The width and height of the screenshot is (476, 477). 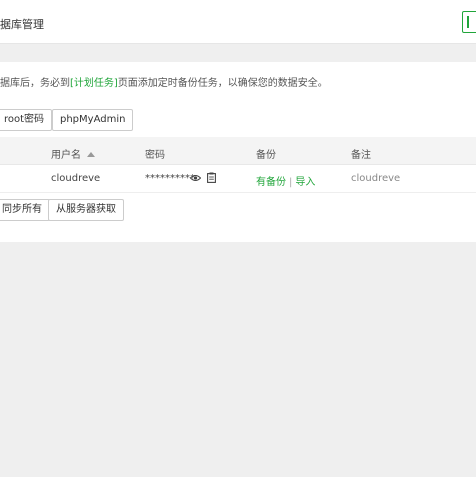 I want to click on backup-status-link: 有备份, so click(x=271, y=182).